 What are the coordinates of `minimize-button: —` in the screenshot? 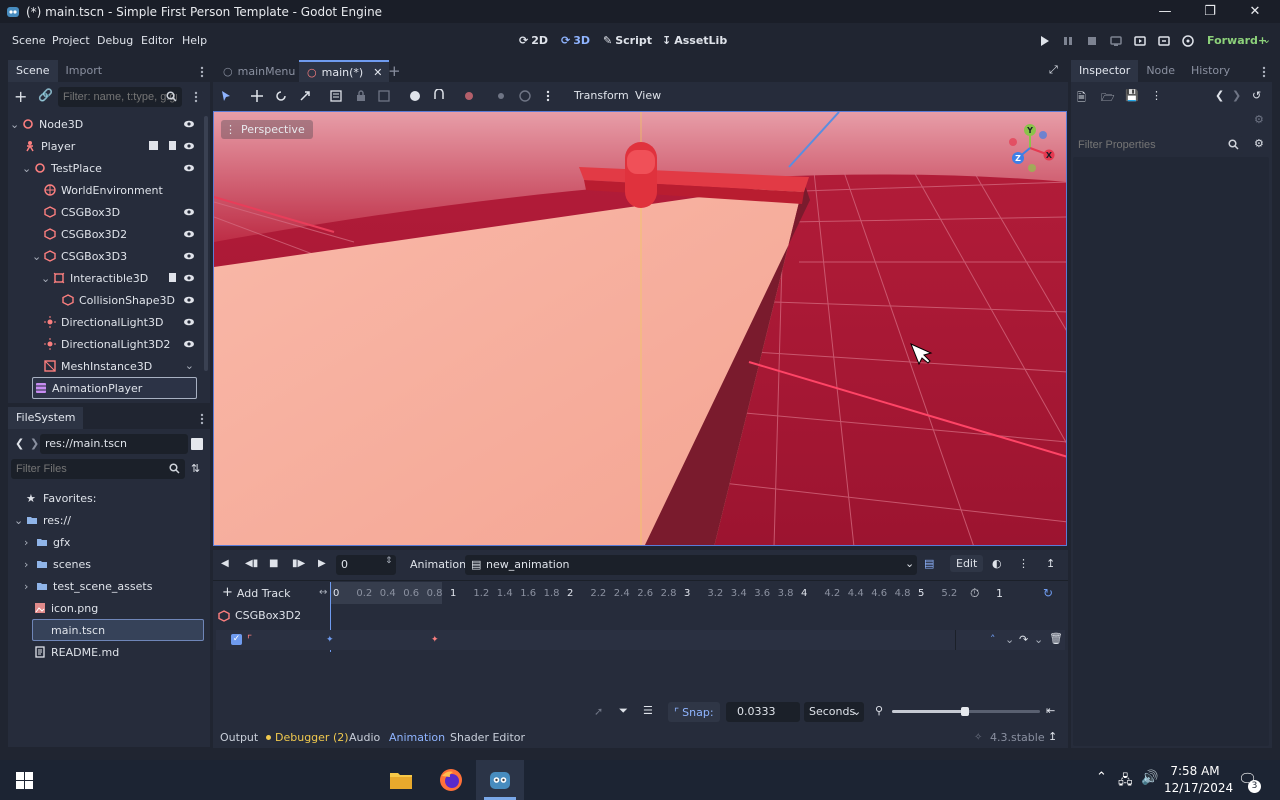 It's located at (1165, 11).